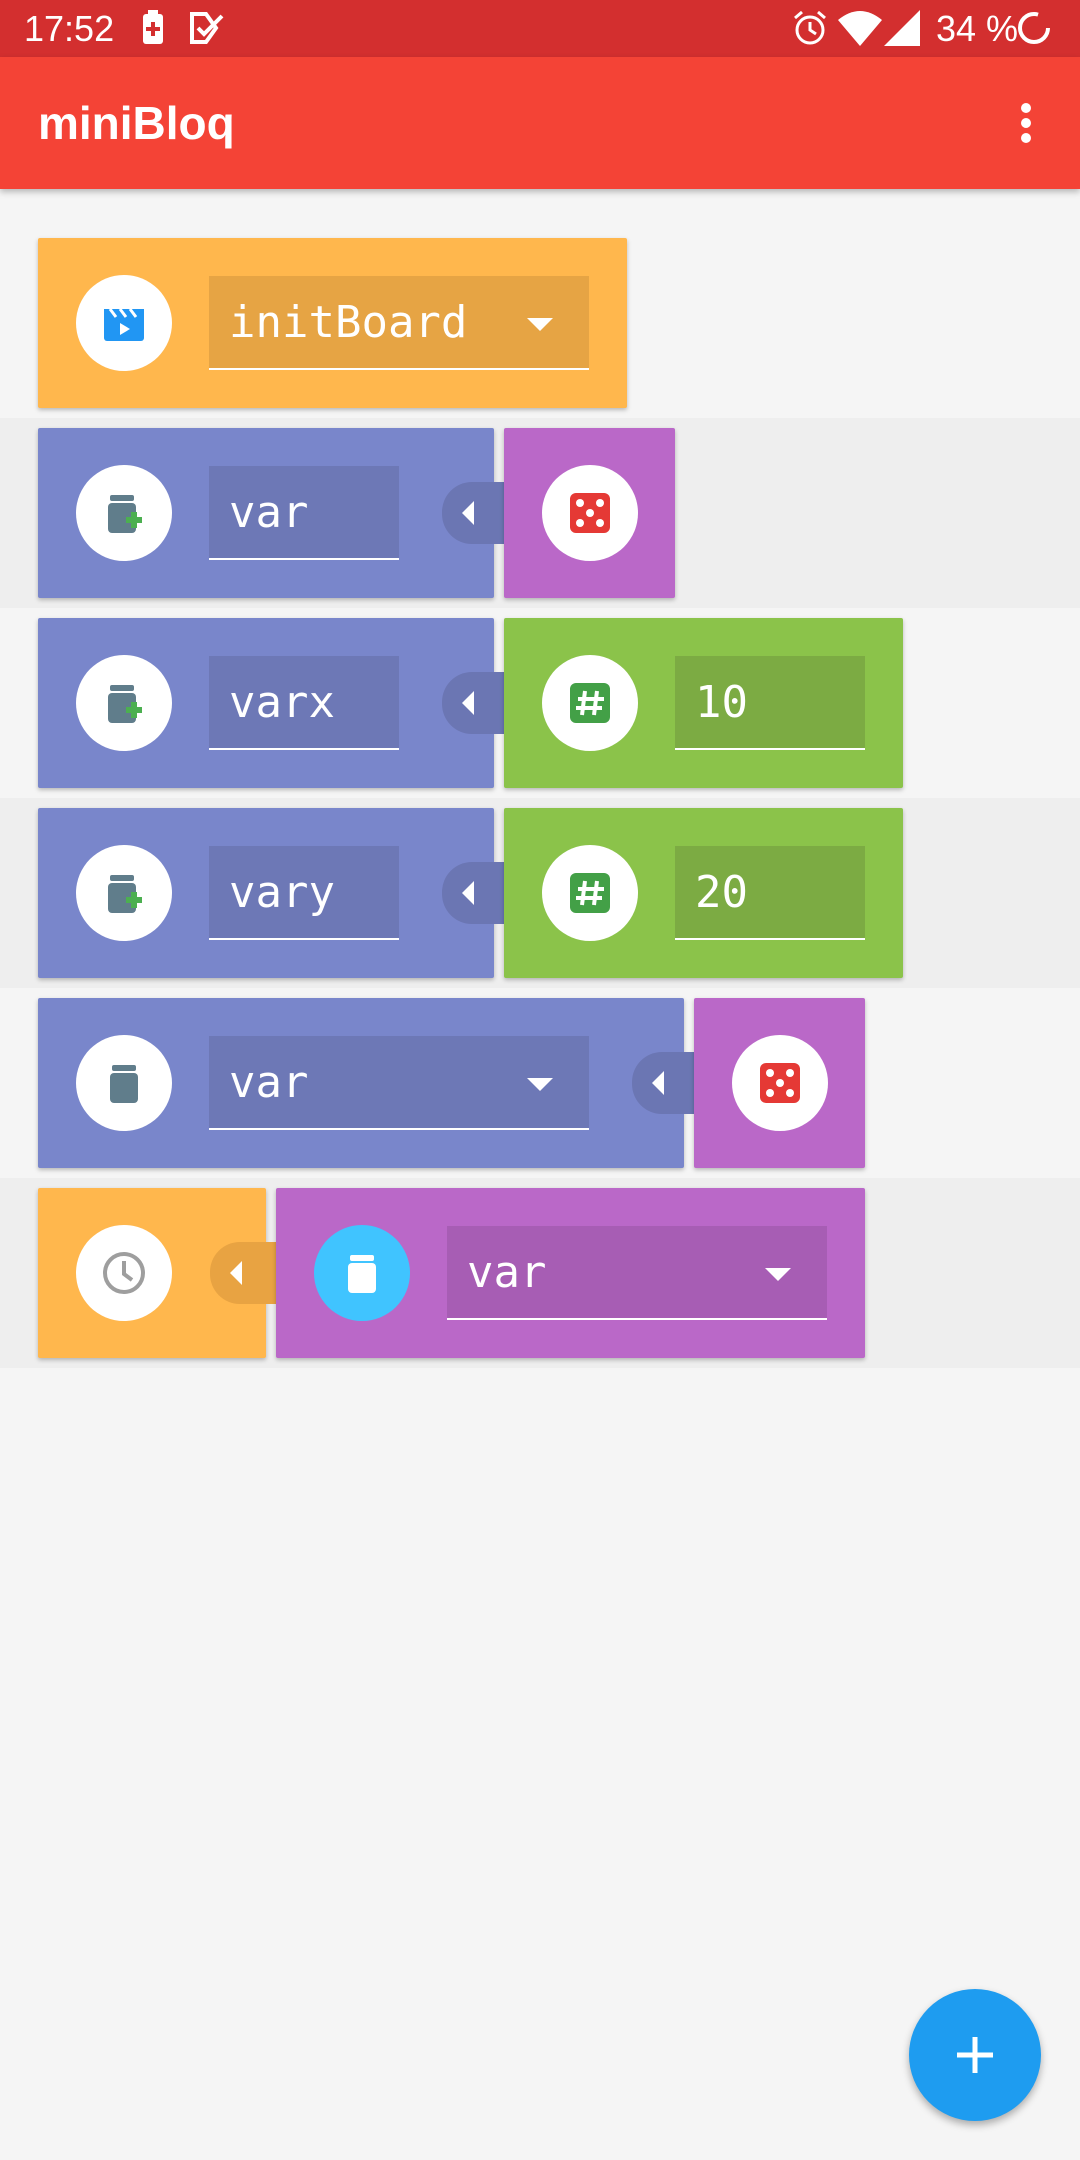 This screenshot has width=1080, height=2160. Describe the element at coordinates (1026, 126) in the screenshot. I see `more-vert-icon` at that location.